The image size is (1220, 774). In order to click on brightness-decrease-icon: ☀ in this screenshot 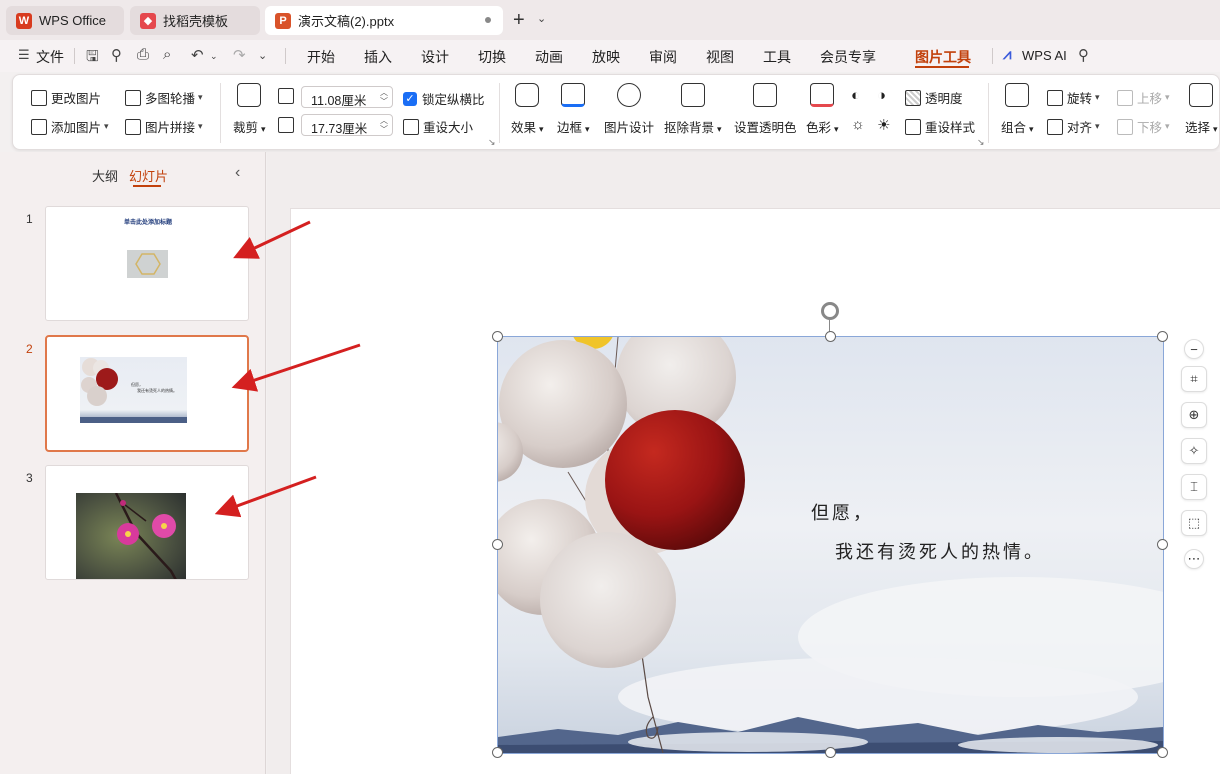, I will do `click(883, 125)`.